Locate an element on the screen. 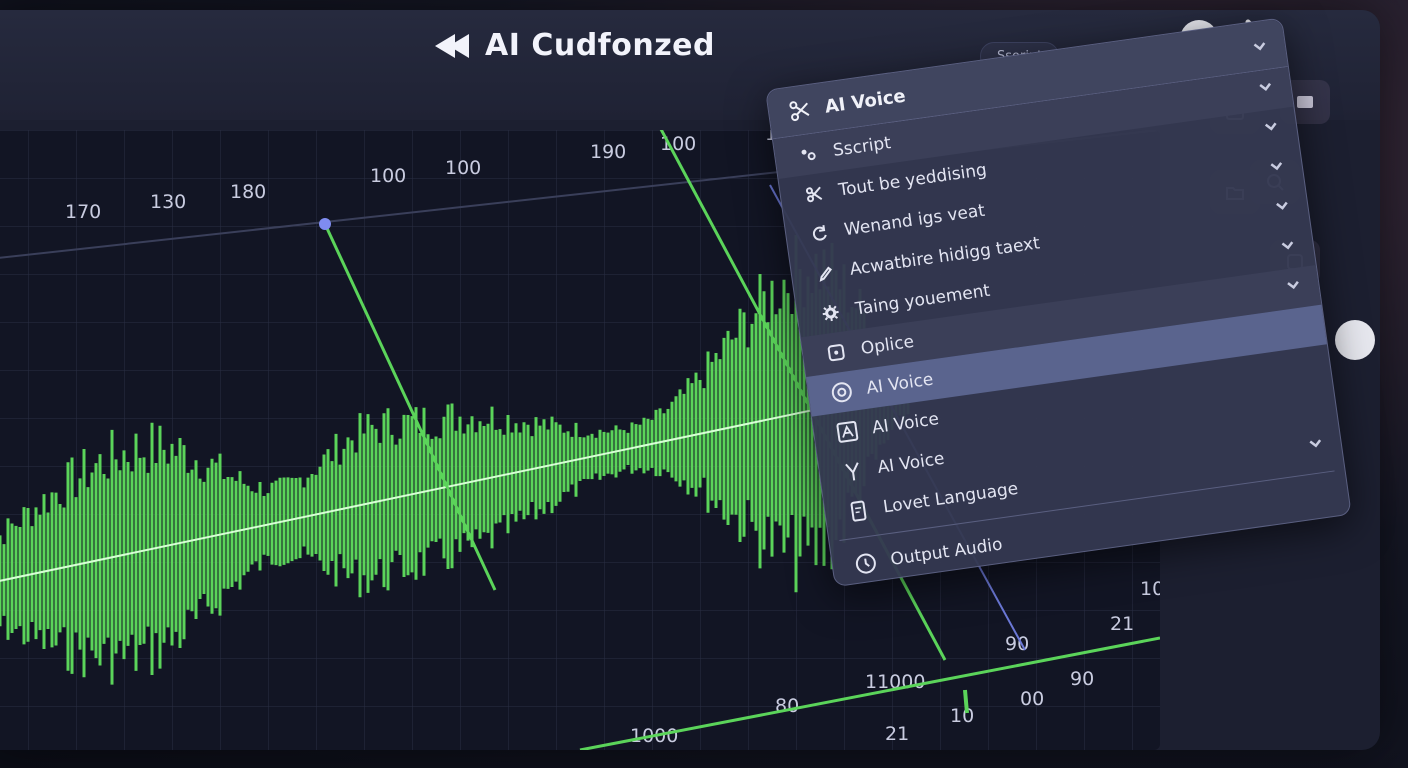 Image resolution: width=1408 pixels, height=768 pixels. output-audio-label: Output Audio is located at coordinates (946, 552).